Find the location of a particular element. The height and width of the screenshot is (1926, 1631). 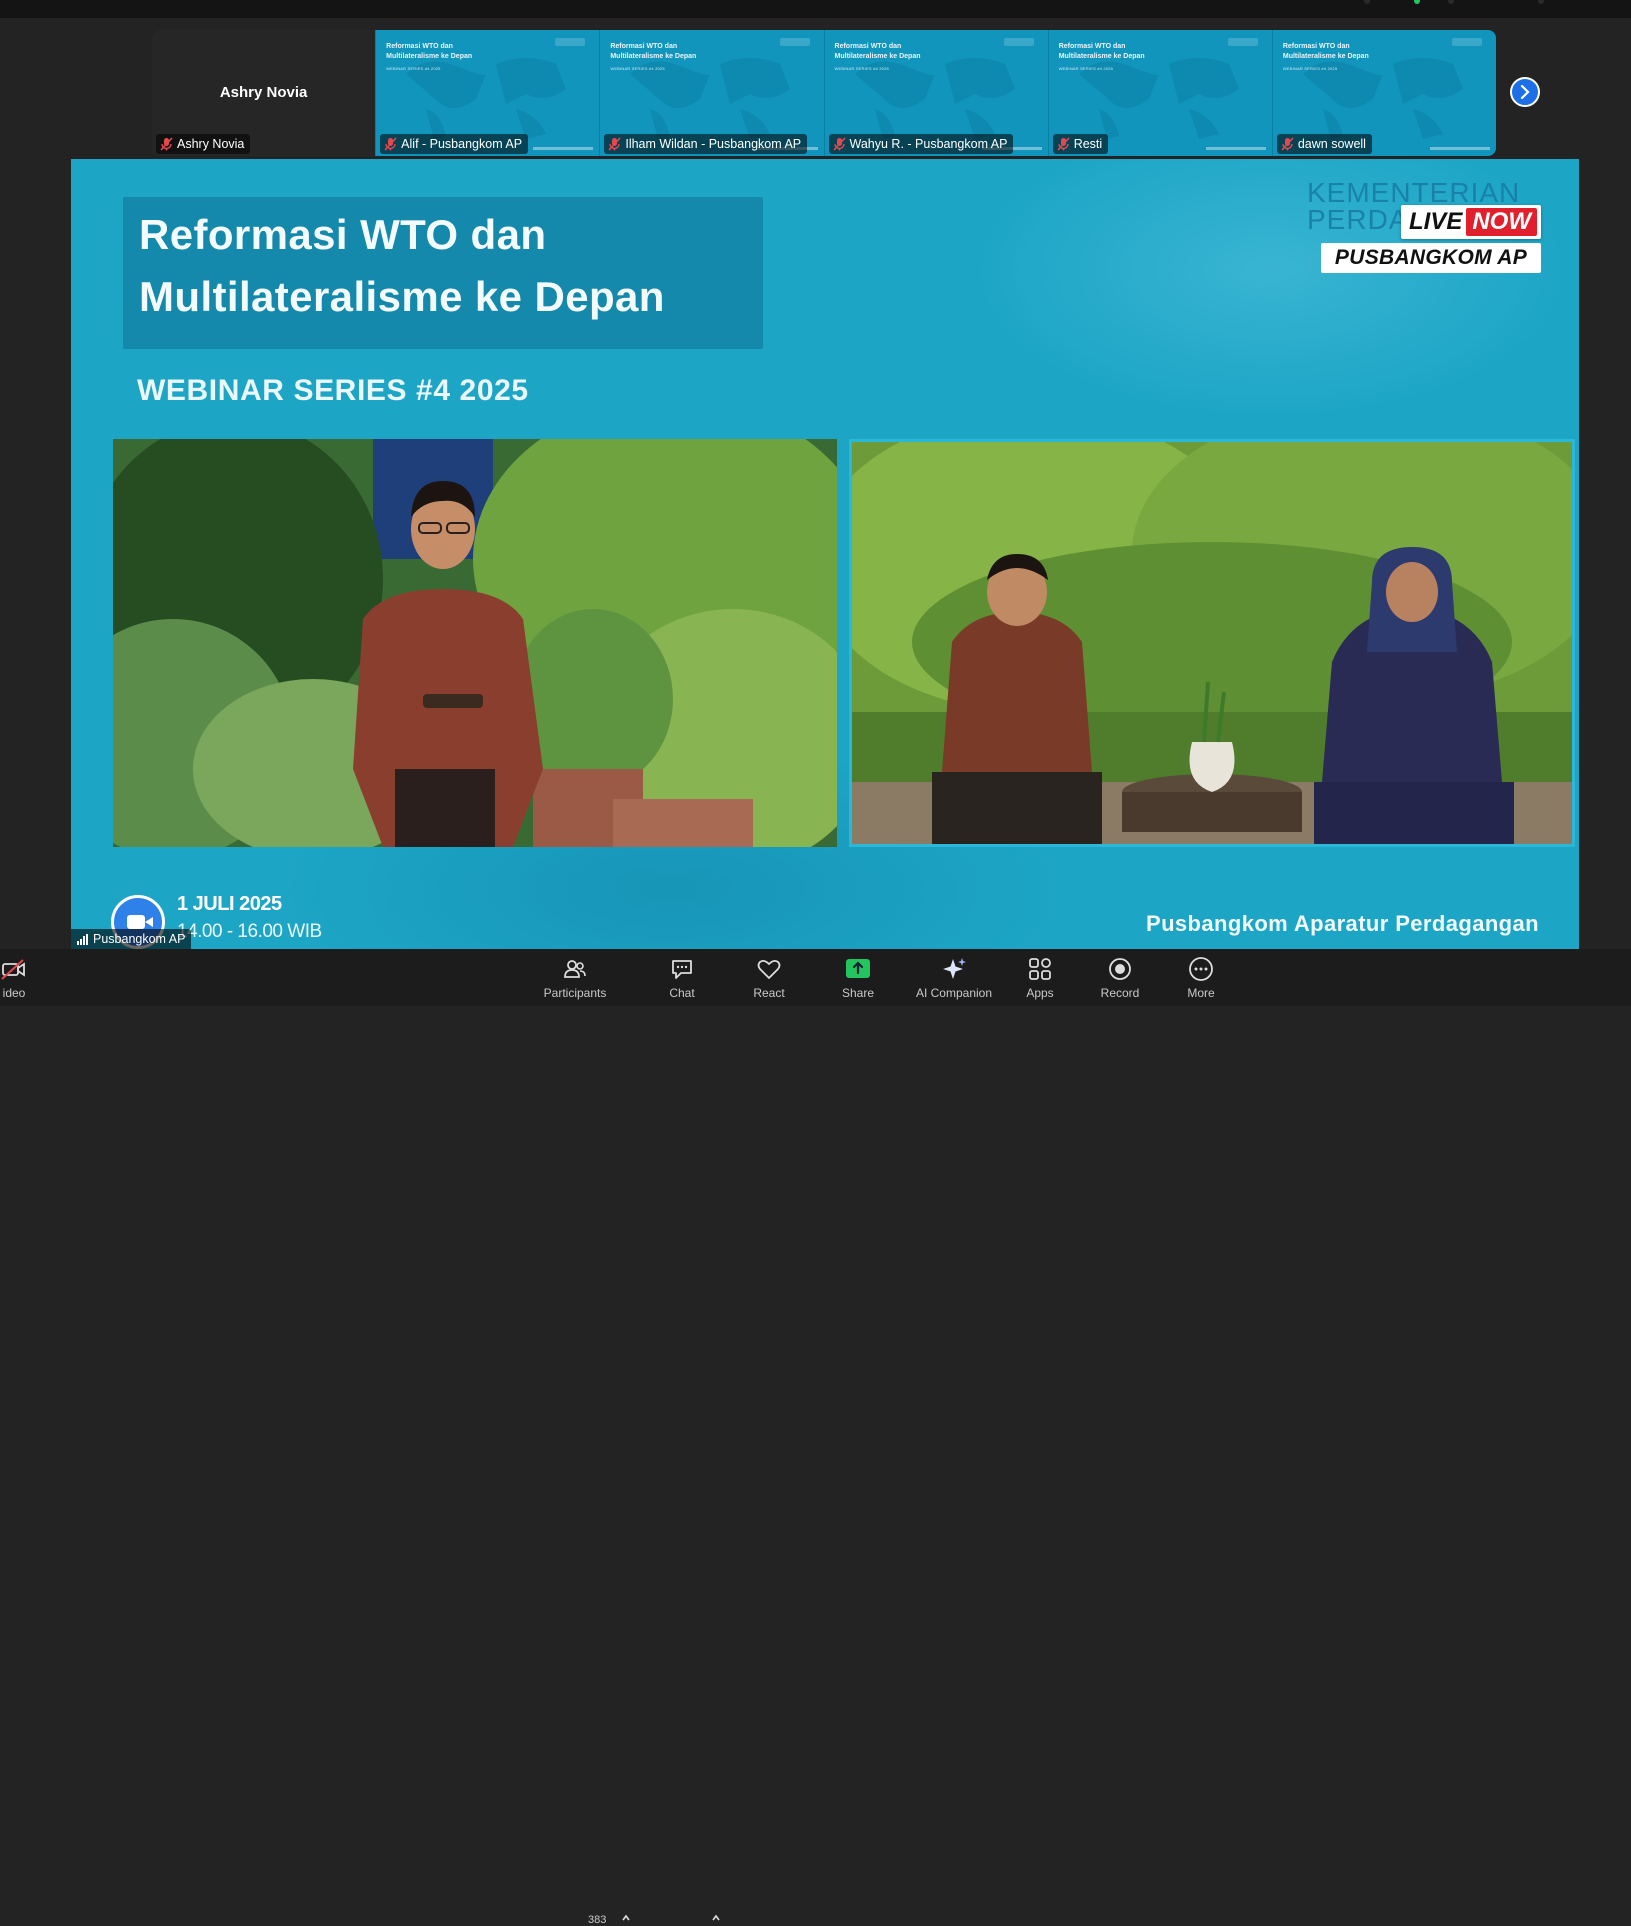

chat-button: Chat is located at coordinates (682, 978).